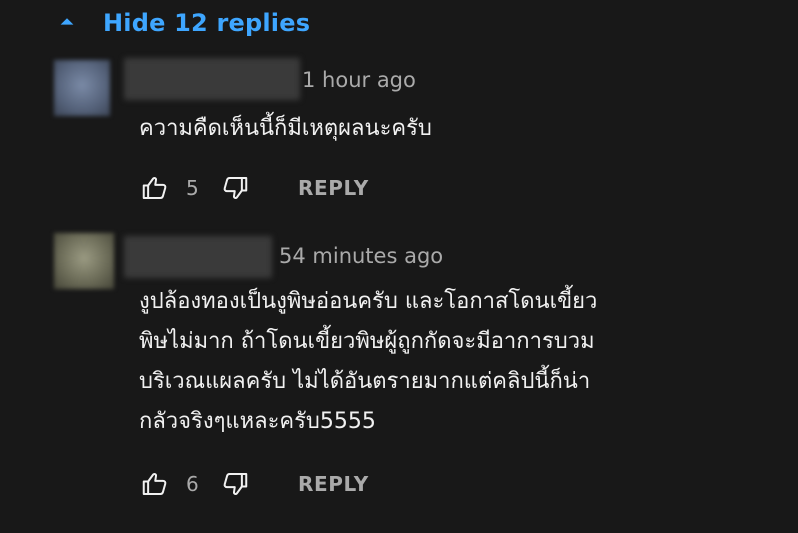  What do you see at coordinates (67, 23) in the screenshot?
I see `caret-up-icon` at bounding box center [67, 23].